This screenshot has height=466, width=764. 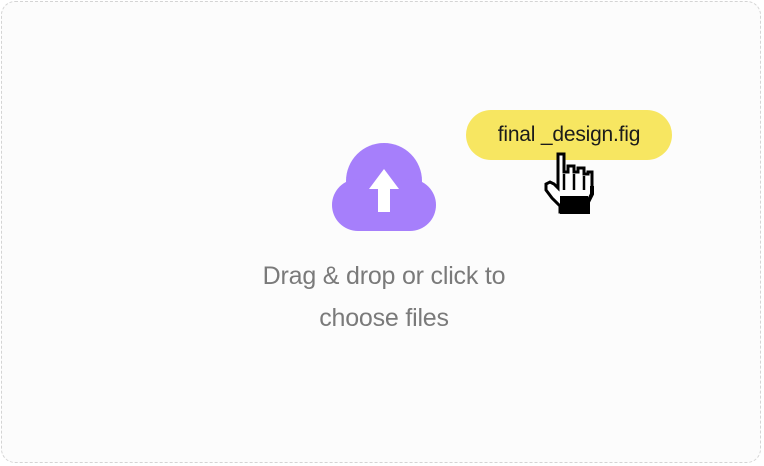 What do you see at coordinates (384, 297) in the screenshot?
I see `dropzone-instructions: Drag & drop or click to choose files` at bounding box center [384, 297].